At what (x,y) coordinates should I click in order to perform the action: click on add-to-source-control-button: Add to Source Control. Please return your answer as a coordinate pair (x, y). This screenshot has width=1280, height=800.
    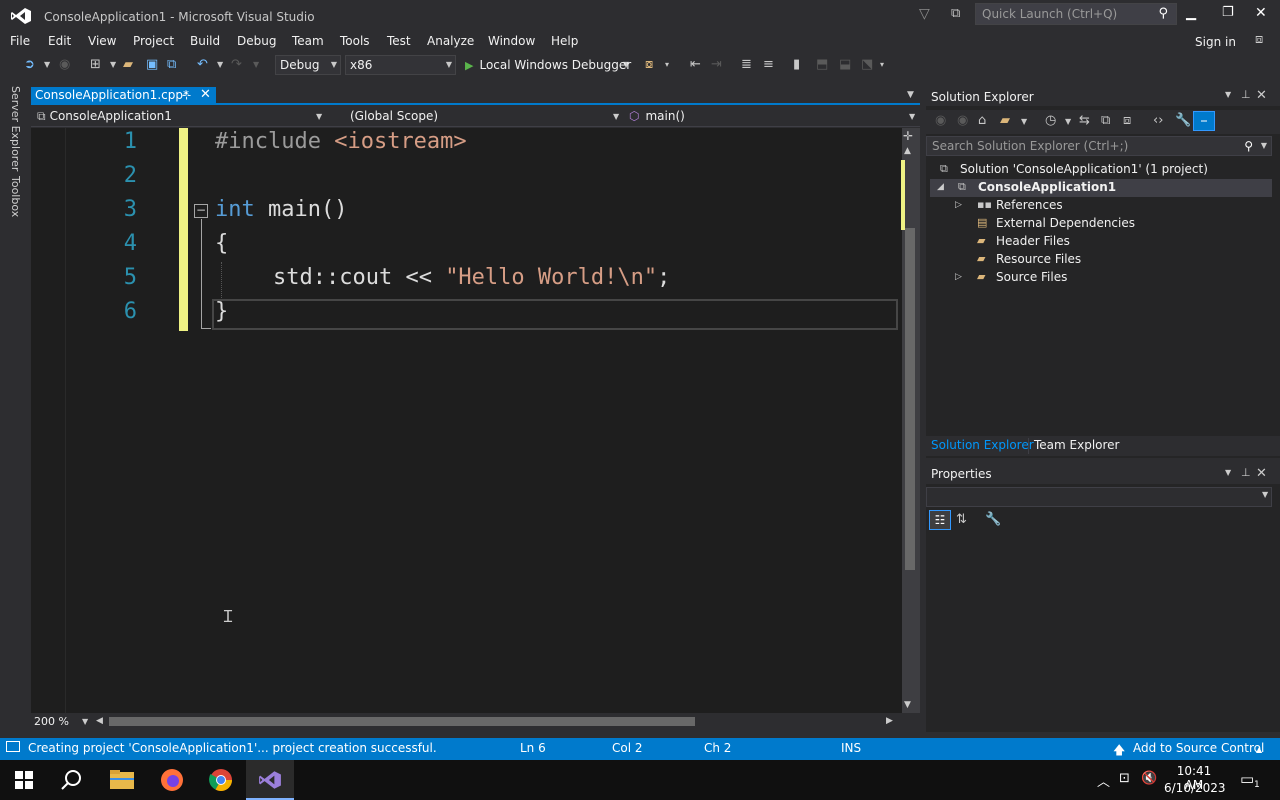
    Looking at the image, I should click on (1198, 748).